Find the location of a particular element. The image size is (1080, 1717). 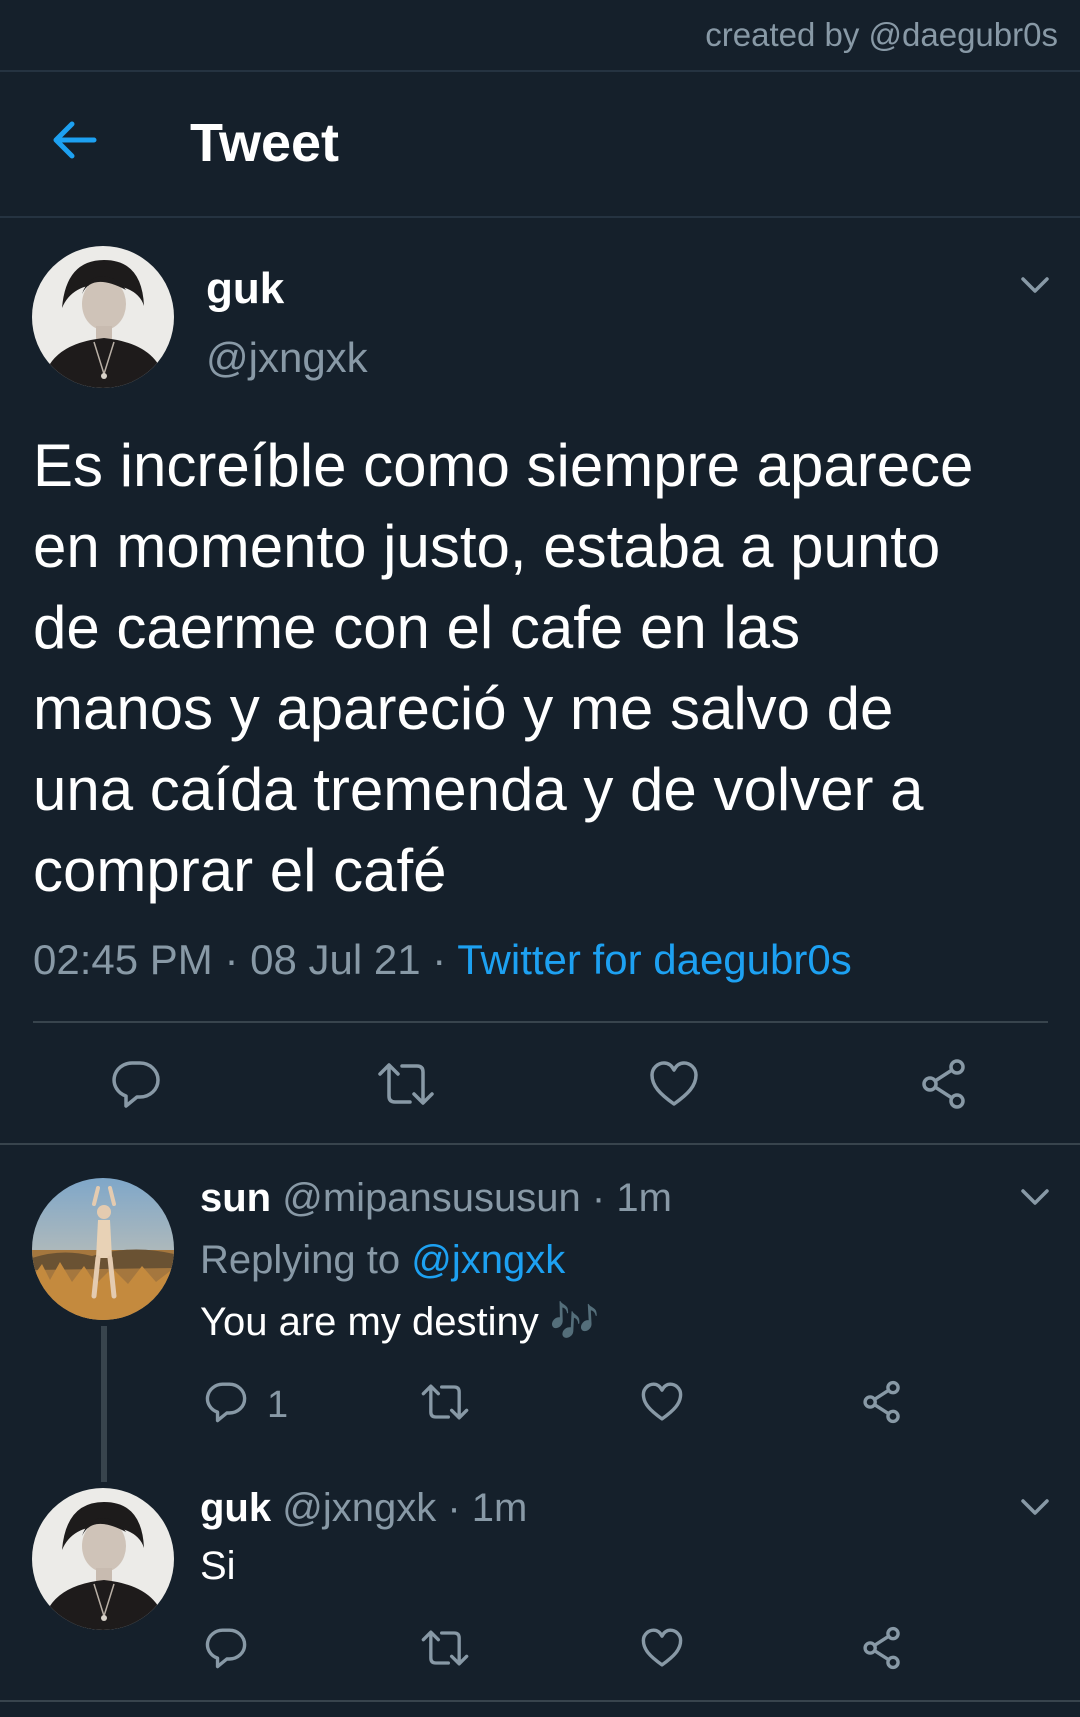

tweet-text-line: Es increíble como siempre aparece is located at coordinates (503, 465).